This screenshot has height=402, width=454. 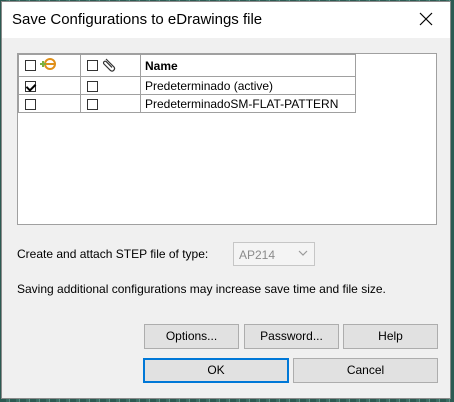 I want to click on table-row: Predeterminado (active), so click(x=187, y=85).